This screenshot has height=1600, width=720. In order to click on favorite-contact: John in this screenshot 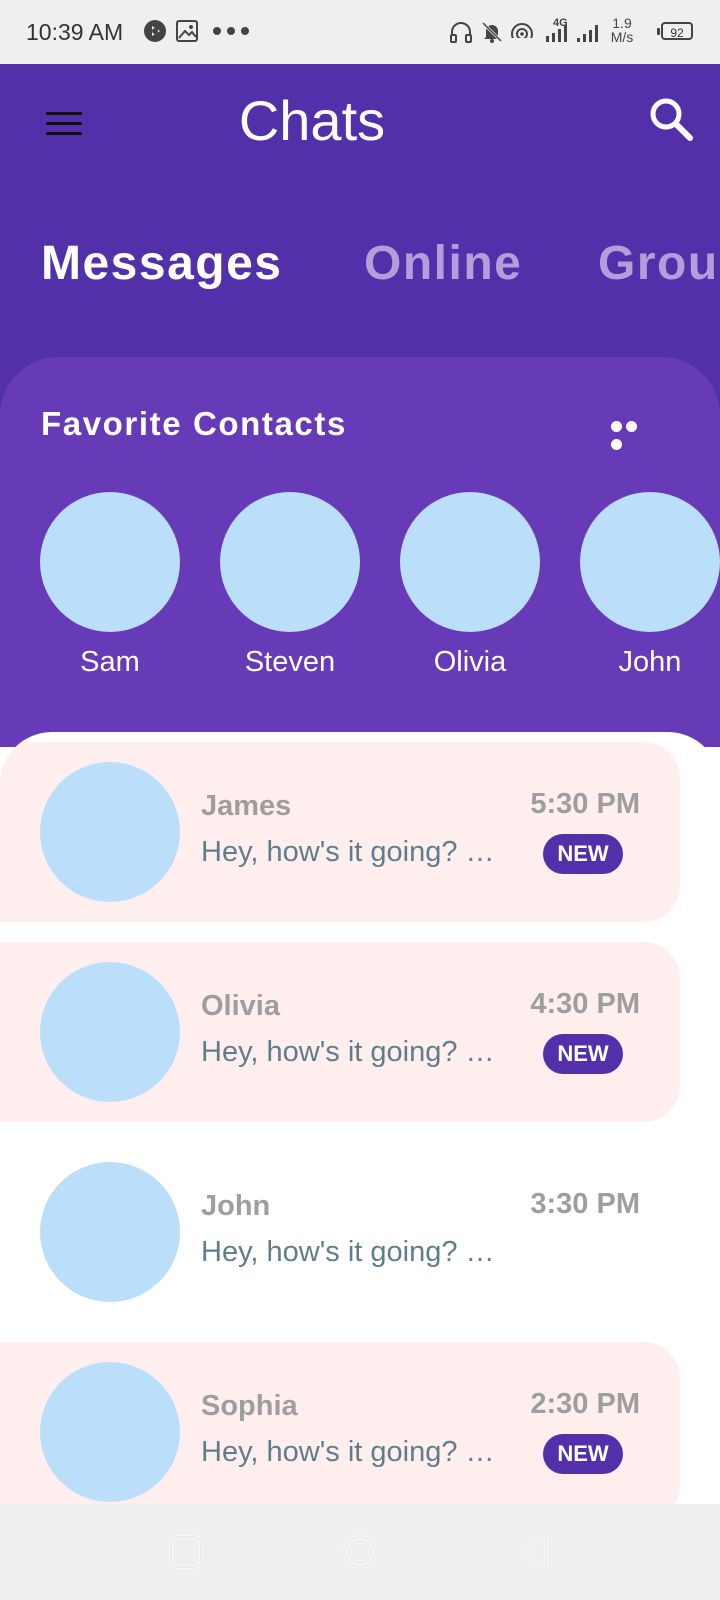, I will do `click(650, 585)`.